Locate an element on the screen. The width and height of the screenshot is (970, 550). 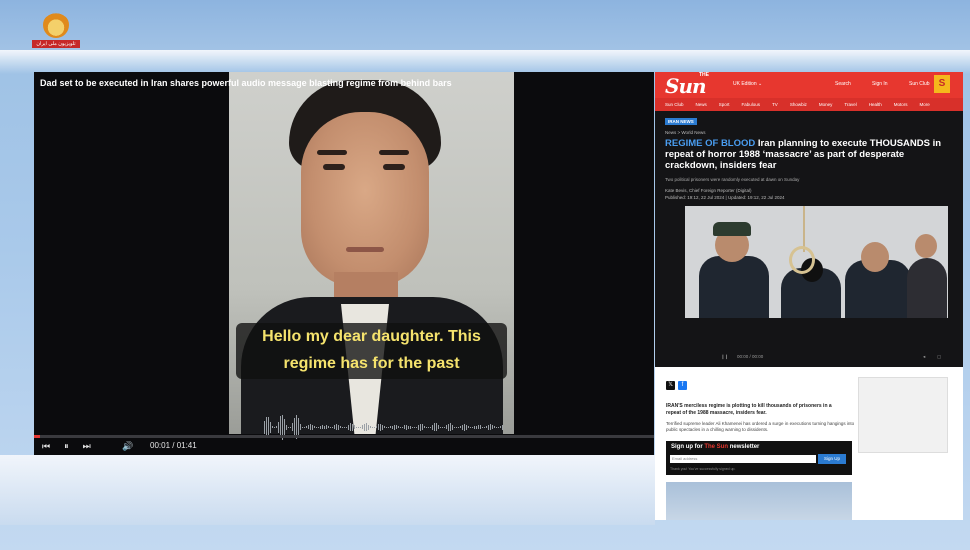
newsletter-brand: The Sun is located at coordinates (716, 447).